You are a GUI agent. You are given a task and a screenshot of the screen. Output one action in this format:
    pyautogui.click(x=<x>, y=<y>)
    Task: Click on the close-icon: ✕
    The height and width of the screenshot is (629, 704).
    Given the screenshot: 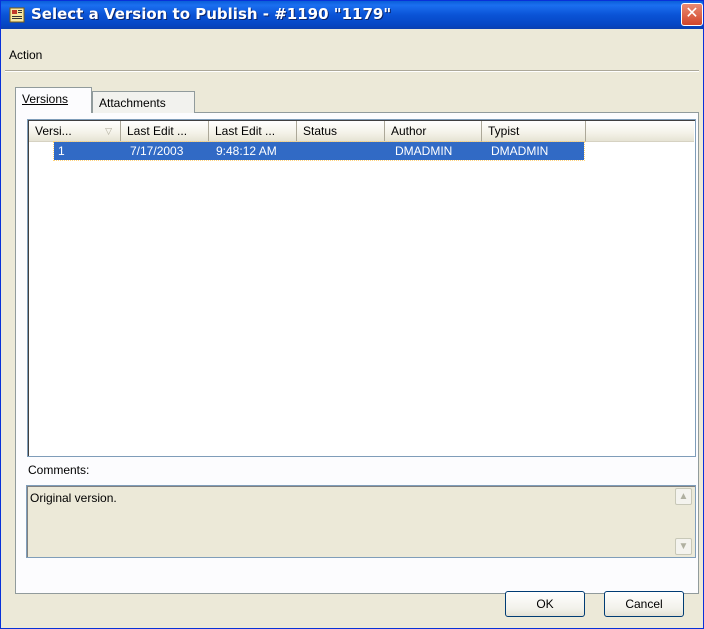 What is the action you would take?
    pyautogui.click(x=692, y=13)
    